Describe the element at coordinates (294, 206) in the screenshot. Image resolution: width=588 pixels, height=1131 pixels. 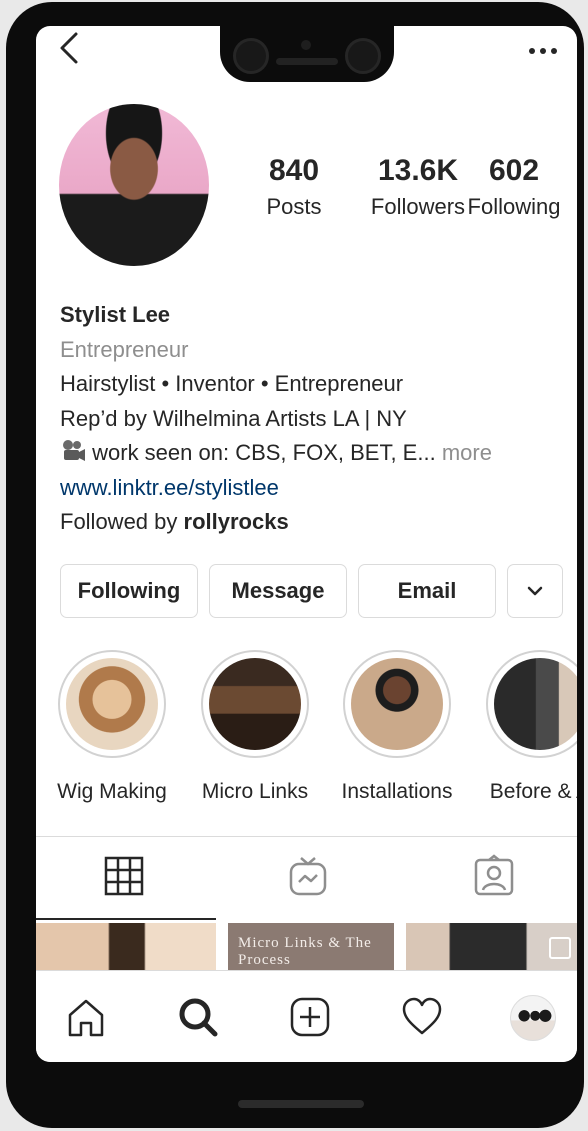
I see `posts-label: Posts` at that location.